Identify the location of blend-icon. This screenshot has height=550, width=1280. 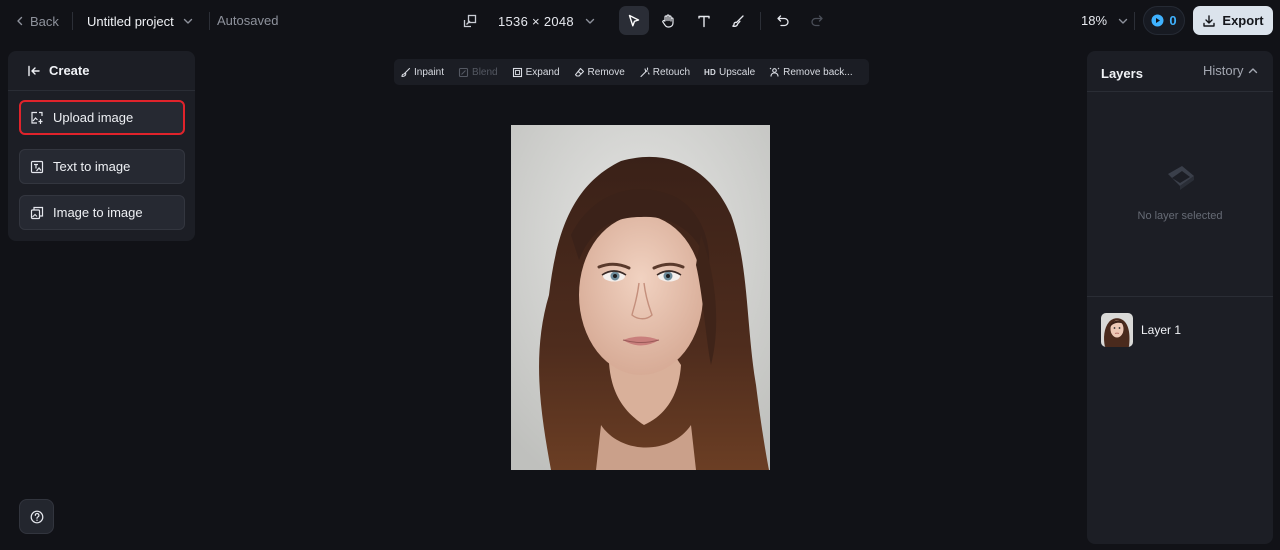
(463, 72).